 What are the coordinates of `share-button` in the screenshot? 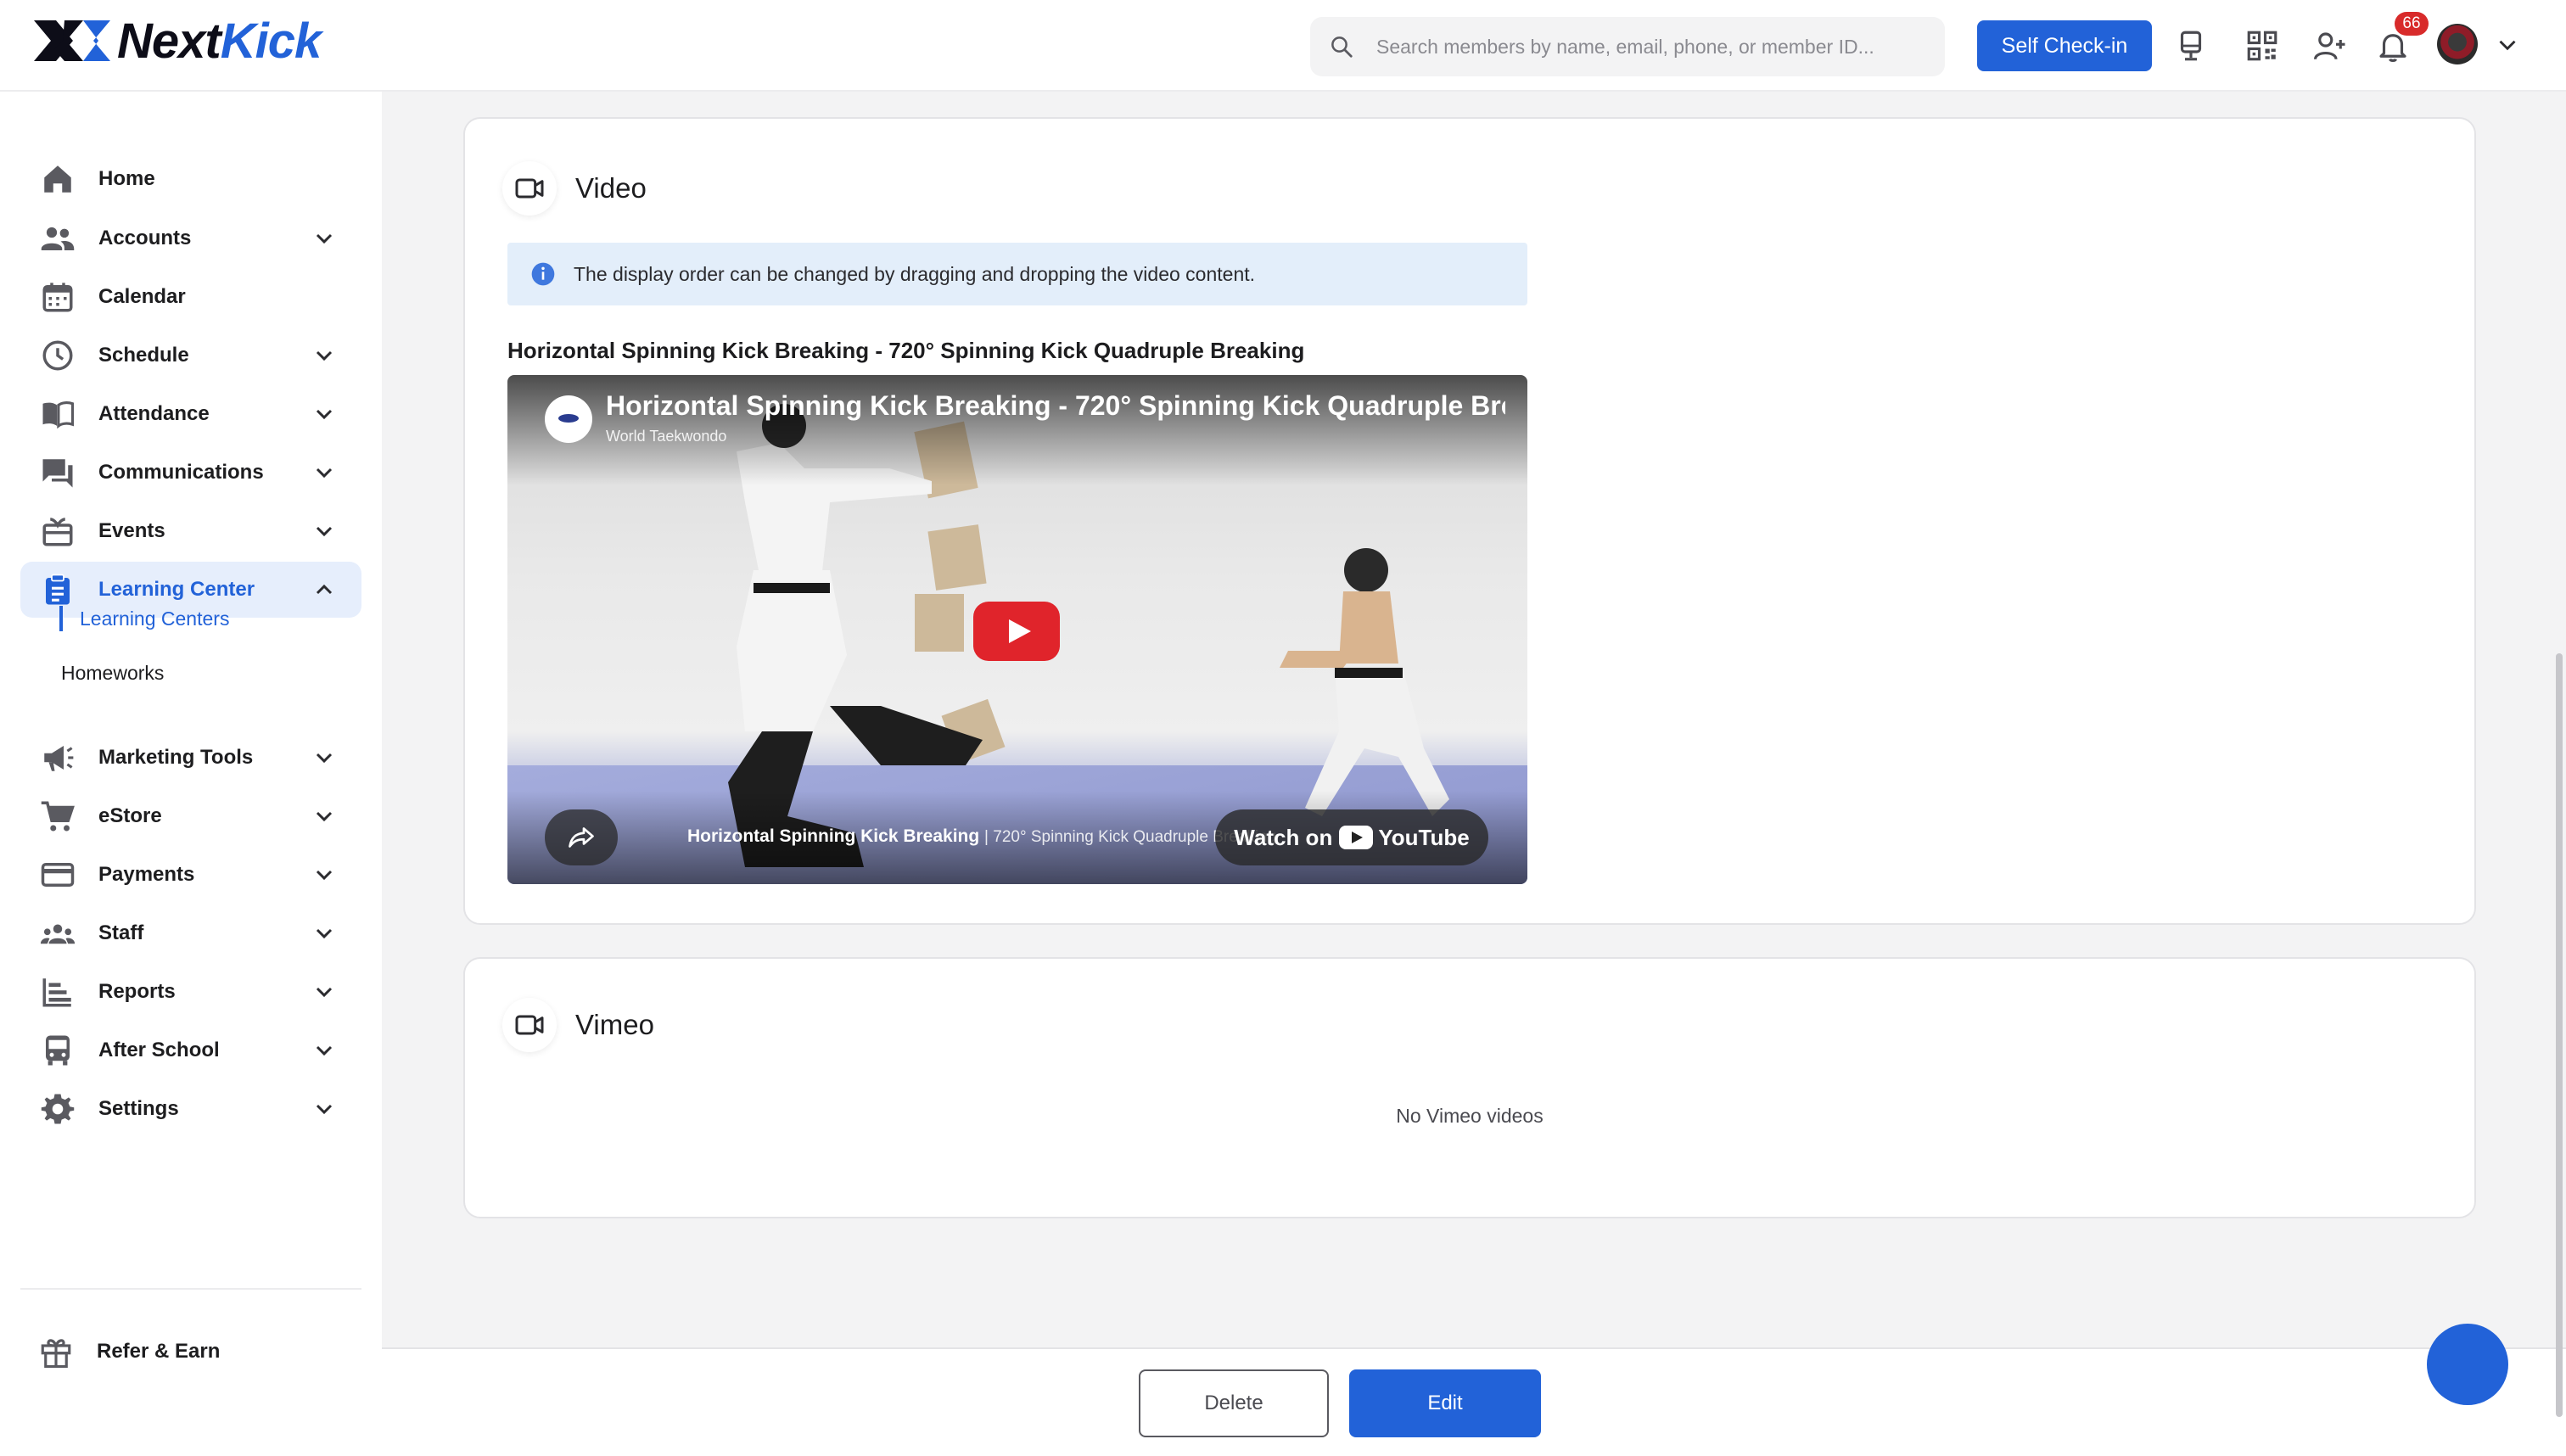 It's located at (581, 837).